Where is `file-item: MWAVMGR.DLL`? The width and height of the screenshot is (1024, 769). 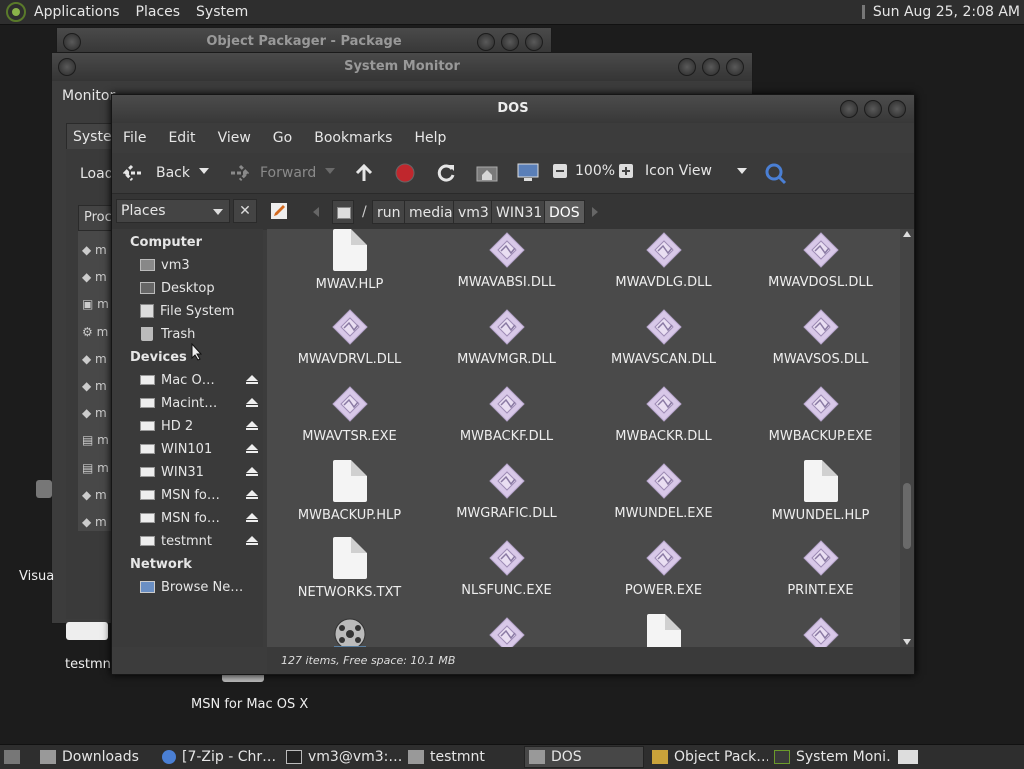 file-item: MWAVMGR.DLL is located at coordinates (506, 337).